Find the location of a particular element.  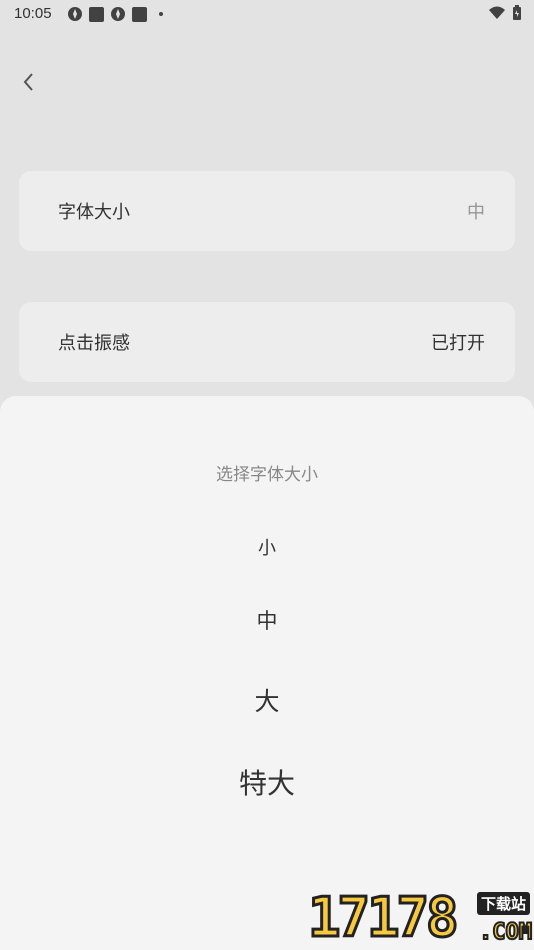

watermark-logo: 17178 下载站 .COM is located at coordinates (420, 917).